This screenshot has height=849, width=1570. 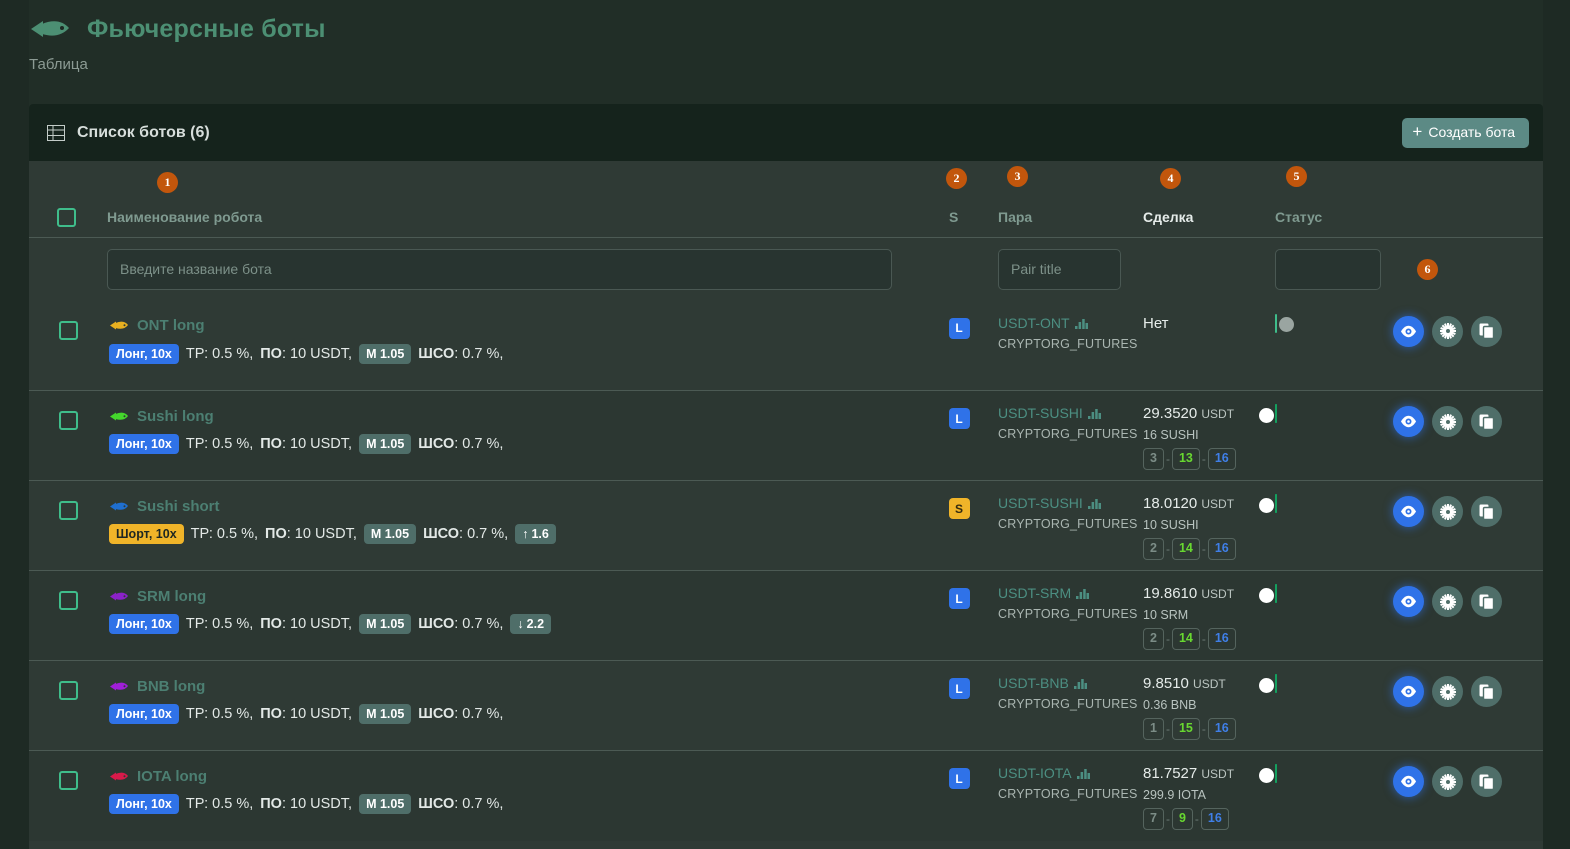 What do you see at coordinates (1068, 704) in the screenshot?
I see `exchange-label: CRYPTORG_FUTURES` at bounding box center [1068, 704].